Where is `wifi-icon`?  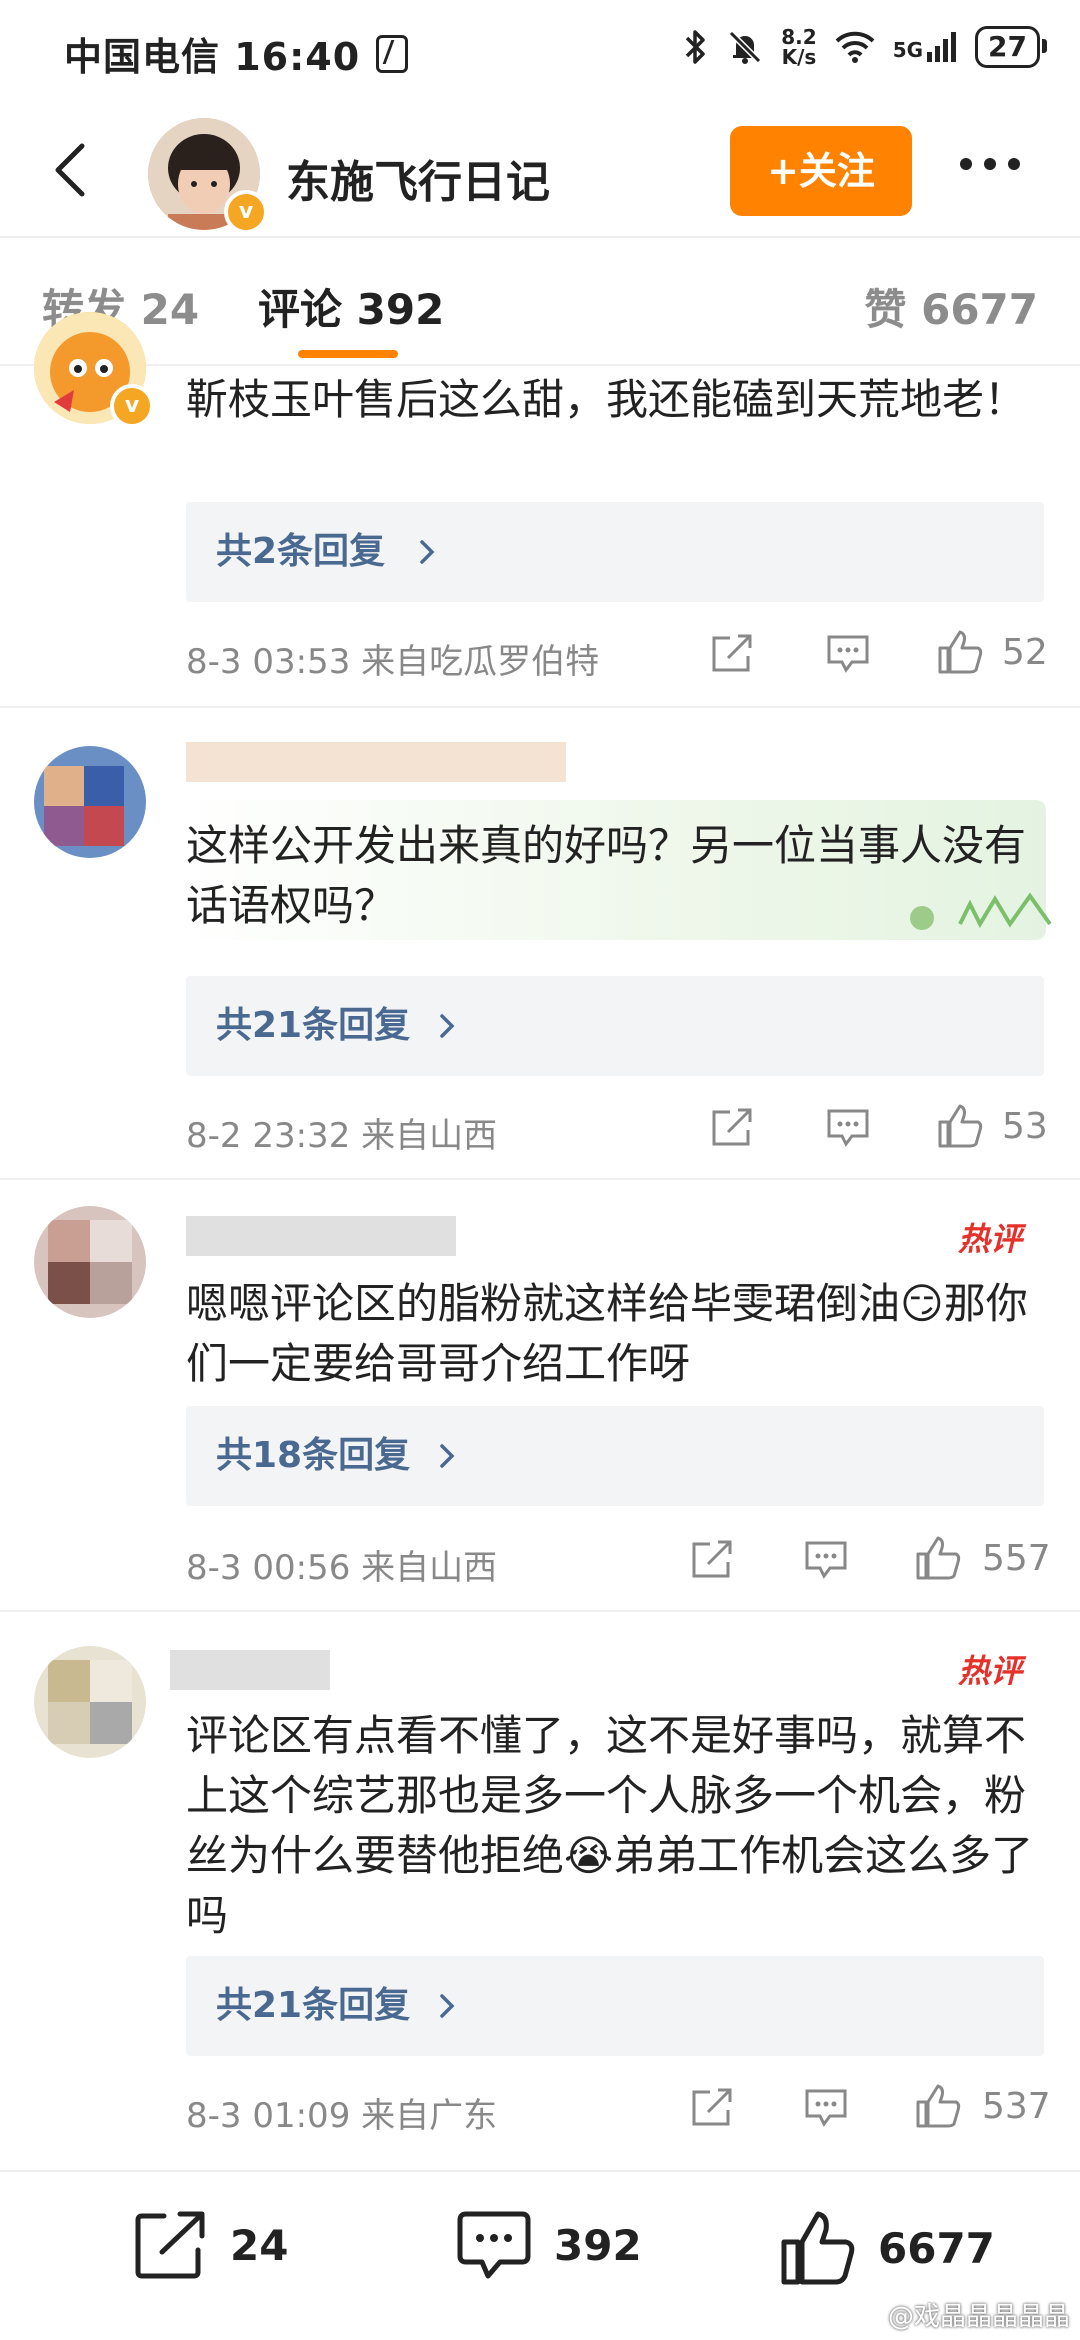 wifi-icon is located at coordinates (855, 47).